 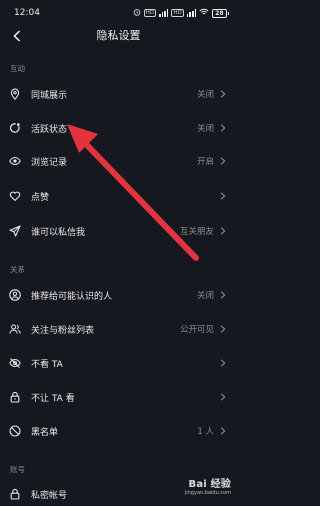 What do you see at coordinates (15, 196) in the screenshot?
I see `heart-icon` at bounding box center [15, 196].